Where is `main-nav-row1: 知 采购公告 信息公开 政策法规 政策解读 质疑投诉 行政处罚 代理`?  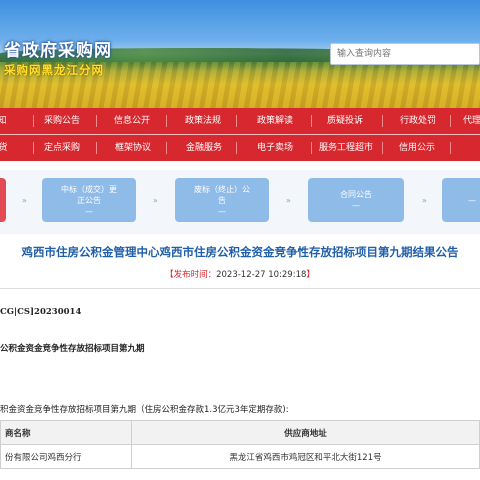 main-nav-row1: 知 采购公告 信息公开 政策法规 政策解读 质疑投诉 行政处罚 代理 is located at coordinates (240, 121).